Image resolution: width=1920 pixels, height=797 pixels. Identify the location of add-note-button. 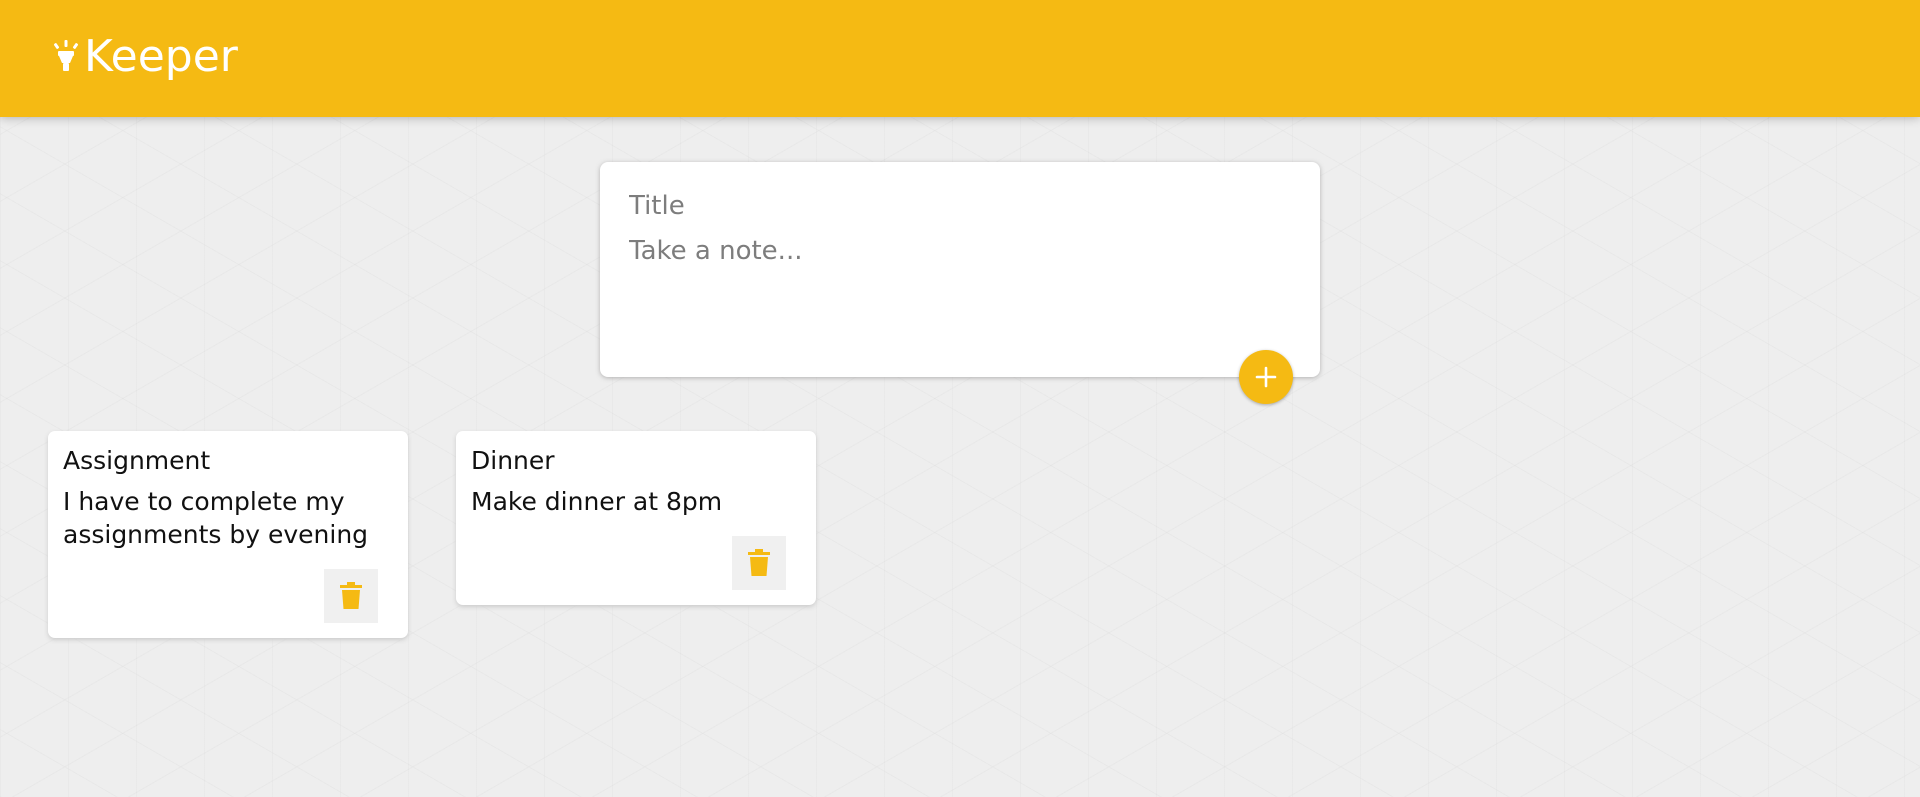
(1266, 377).